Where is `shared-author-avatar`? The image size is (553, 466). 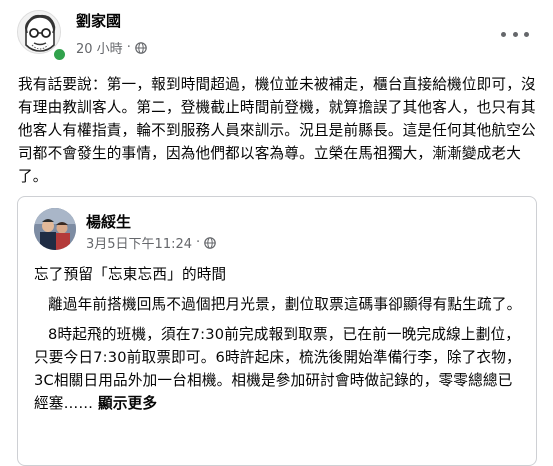
shared-author-avatar is located at coordinates (55, 229).